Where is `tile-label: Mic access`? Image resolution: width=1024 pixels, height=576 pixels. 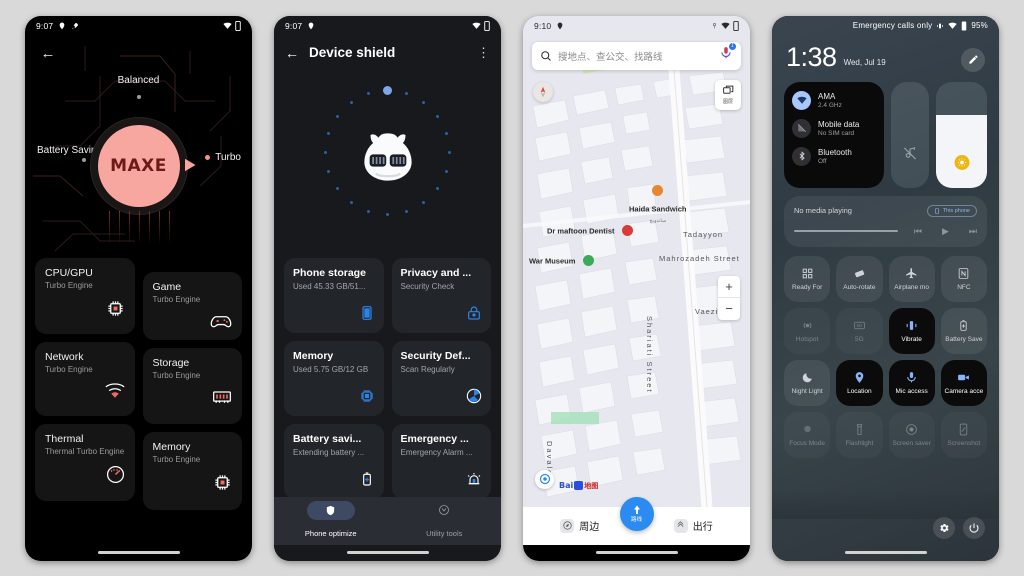
tile-label: Mic access is located at coordinates (911, 391).